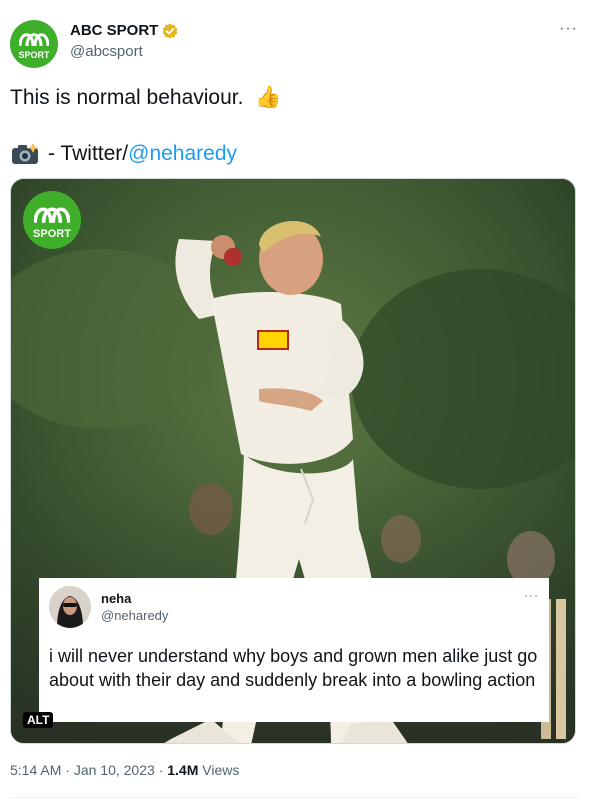 The width and height of the screenshot is (594, 799). What do you see at coordinates (38, 720) in the screenshot?
I see `alt-text-button: ALT` at bounding box center [38, 720].